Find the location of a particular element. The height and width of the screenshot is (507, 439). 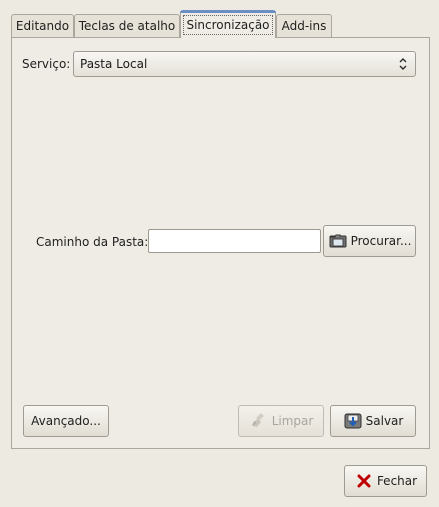

close-label: Fechar is located at coordinates (397, 481).